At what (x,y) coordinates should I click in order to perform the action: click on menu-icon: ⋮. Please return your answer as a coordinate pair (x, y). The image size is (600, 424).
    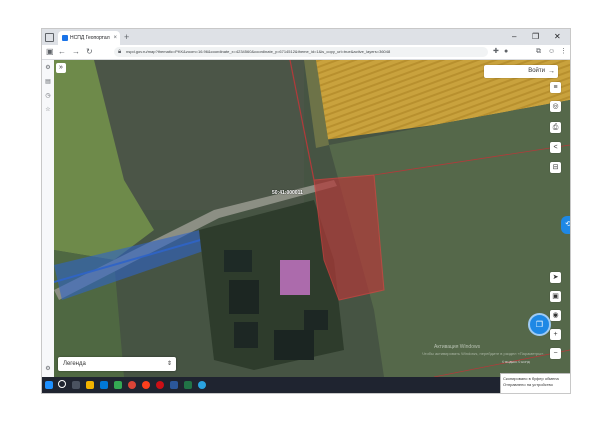
    Looking at the image, I should click on (563, 52).